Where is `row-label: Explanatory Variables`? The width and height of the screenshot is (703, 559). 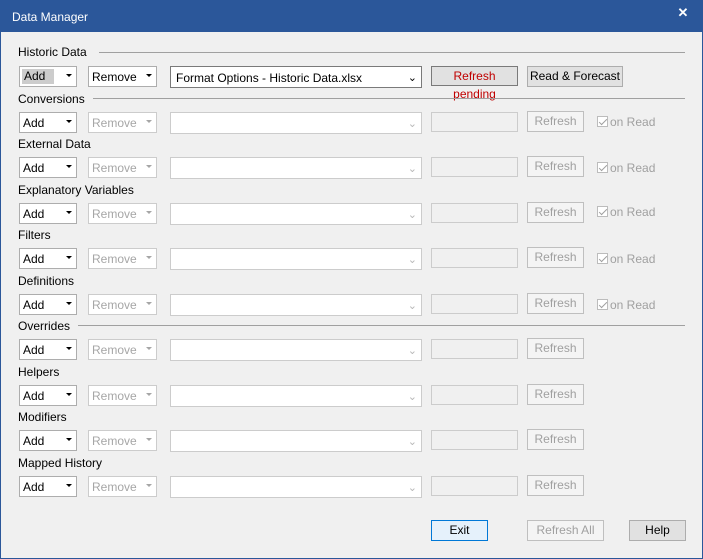
row-label: Explanatory Variables is located at coordinates (76, 190).